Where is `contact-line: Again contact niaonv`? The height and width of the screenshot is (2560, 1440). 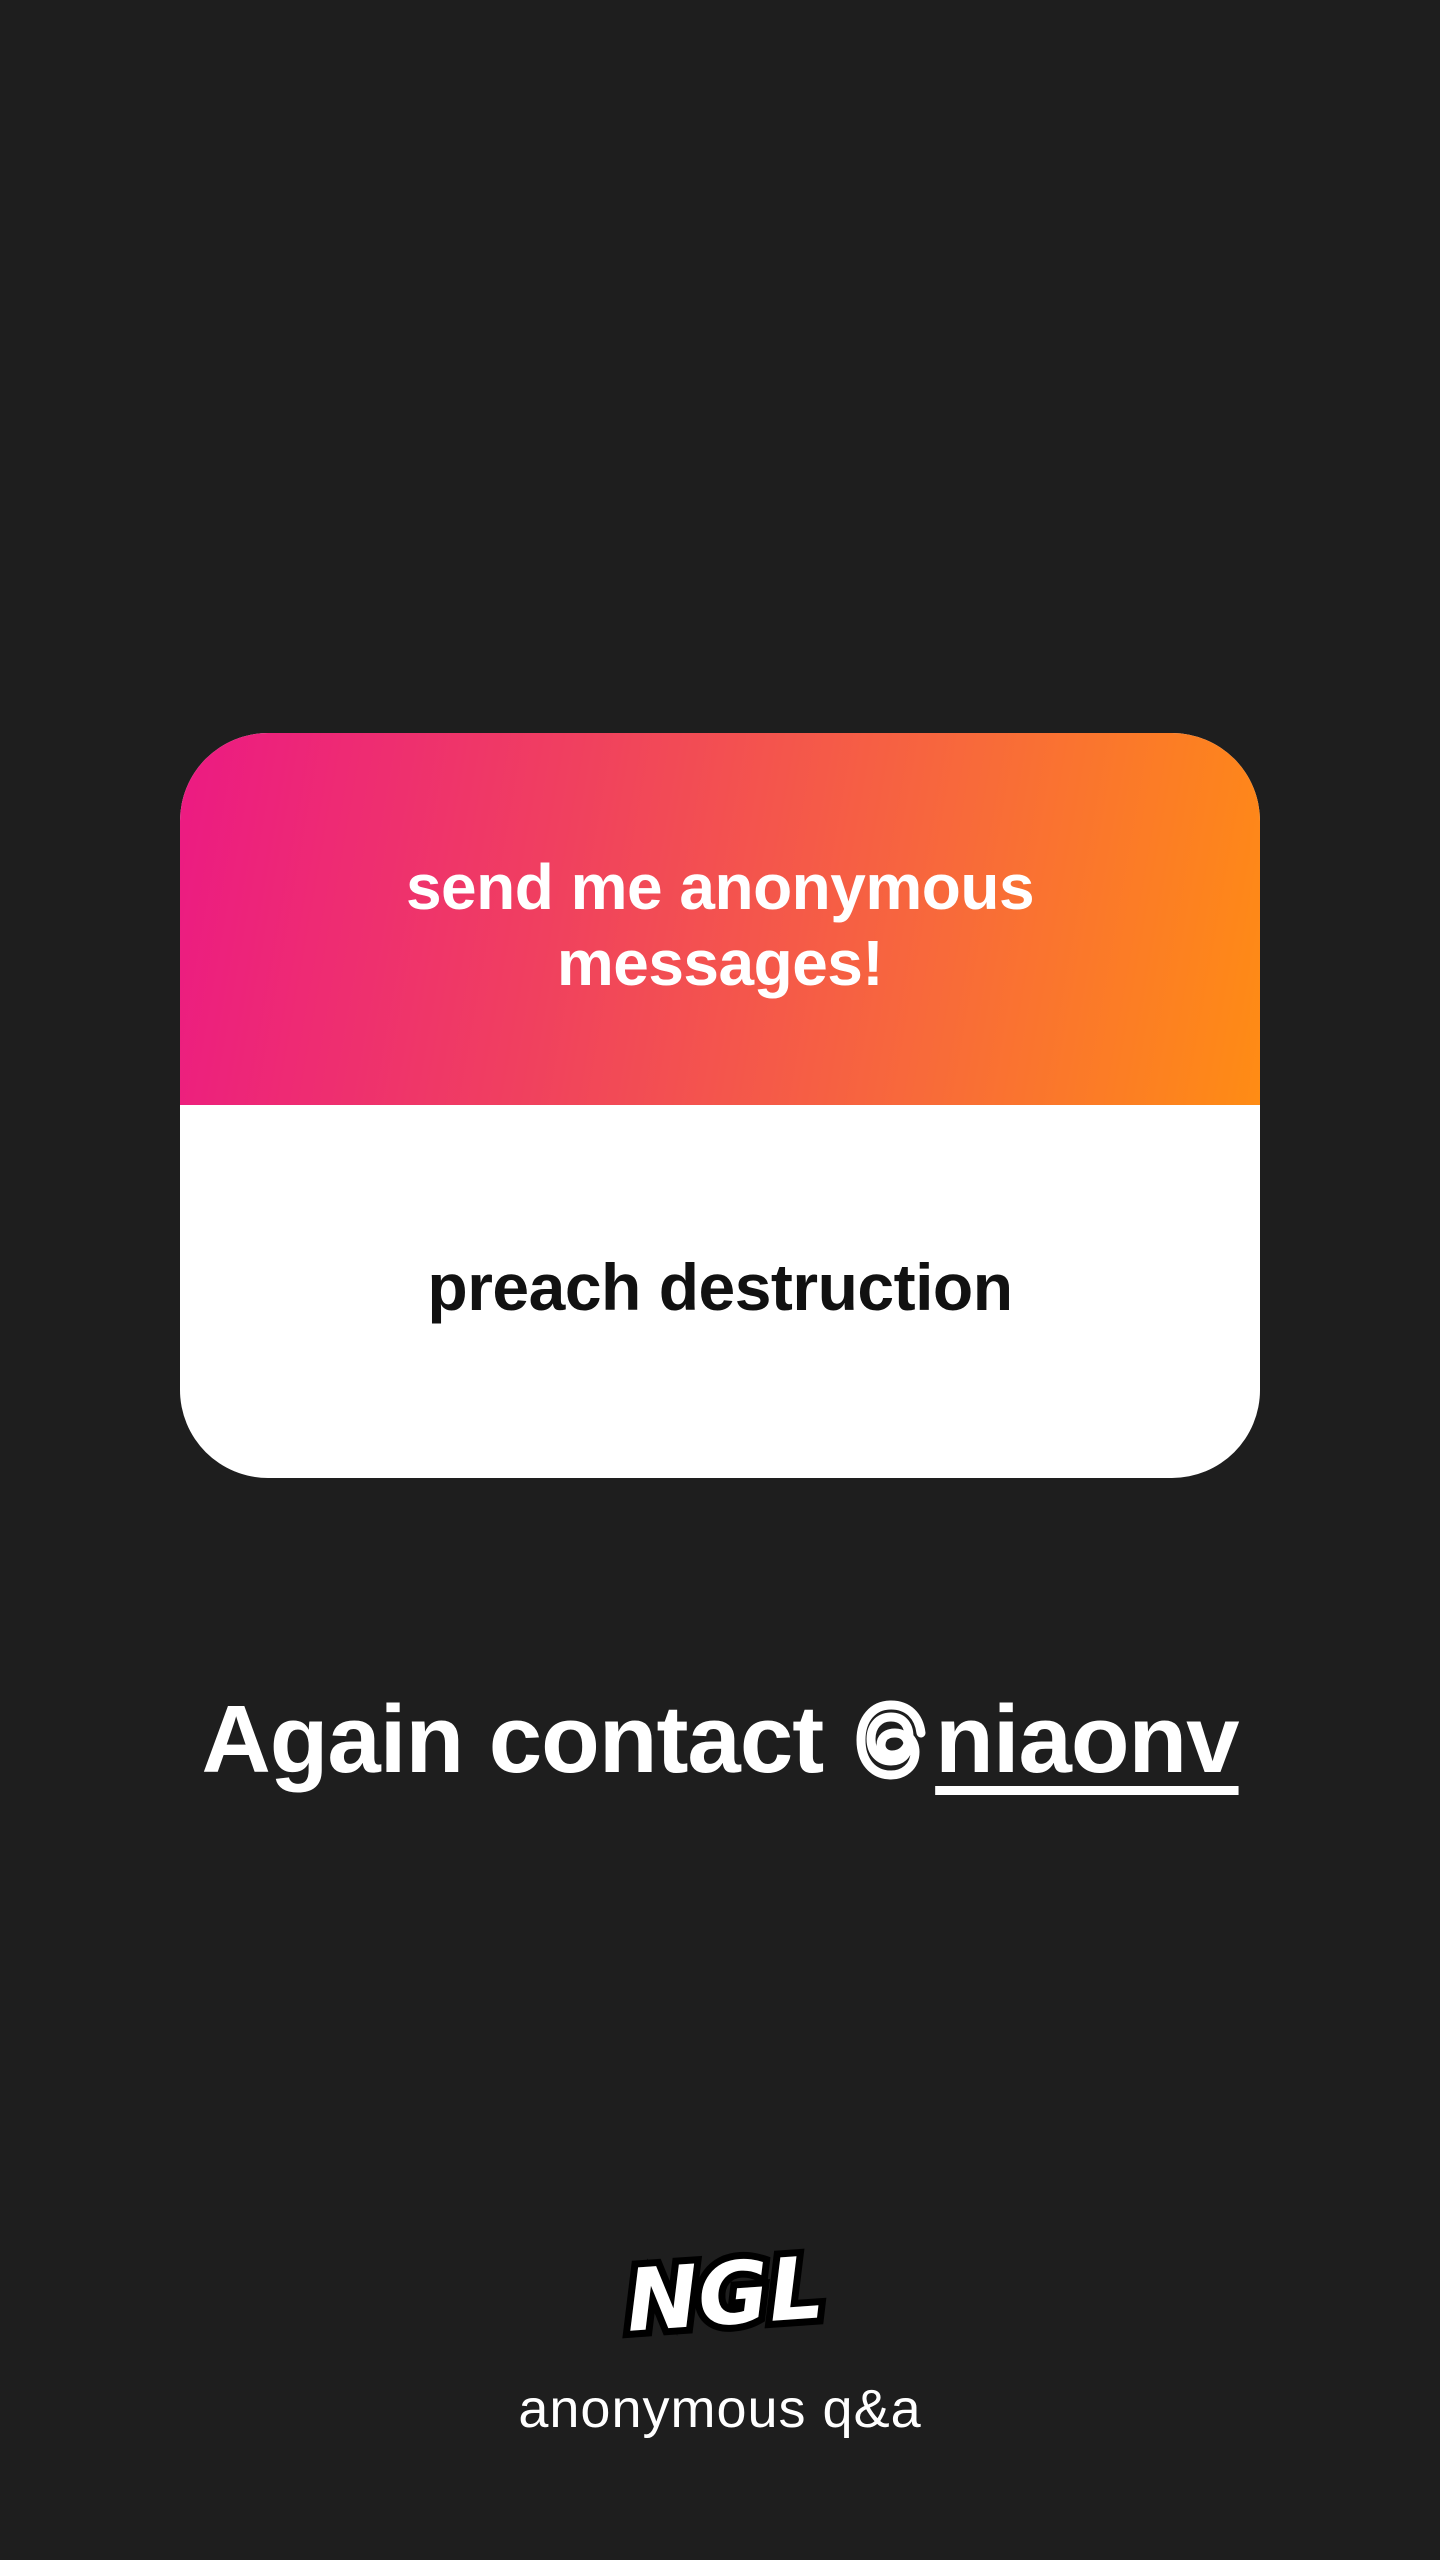
contact-line: Again contact niaonv is located at coordinates (720, 1740).